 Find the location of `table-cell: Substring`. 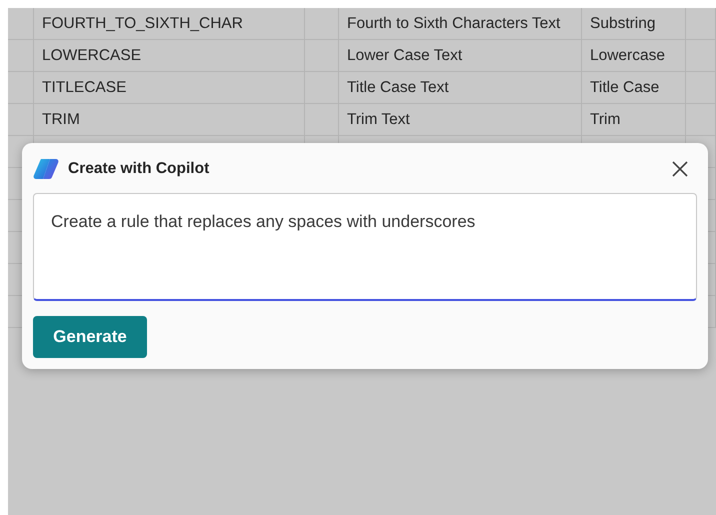

table-cell: Substring is located at coordinates (623, 23).